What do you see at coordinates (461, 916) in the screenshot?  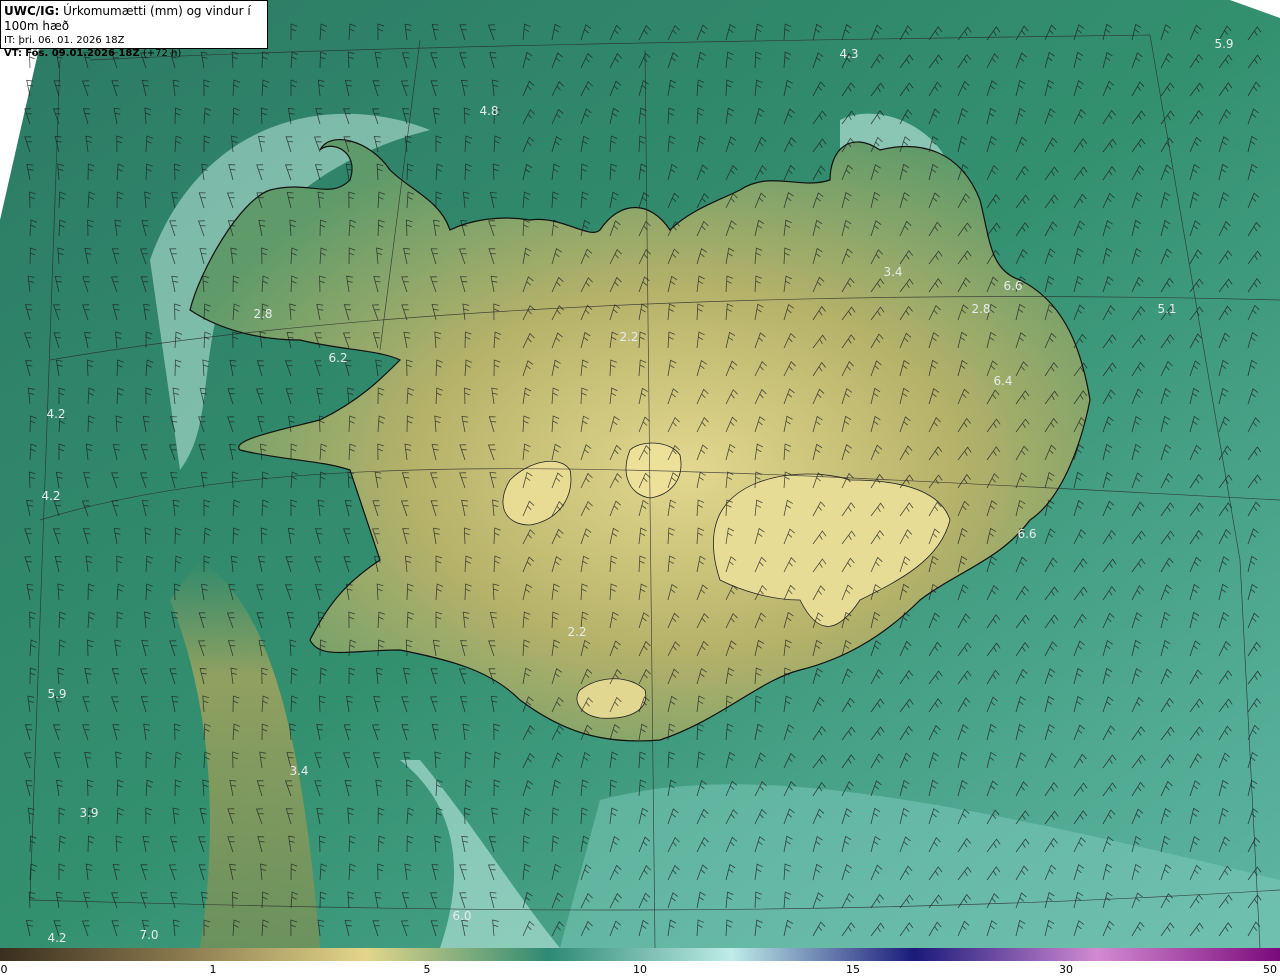 I see `map-value-label: 6.0` at bounding box center [461, 916].